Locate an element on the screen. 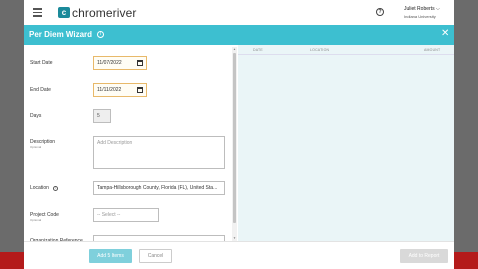 The width and height of the screenshot is (478, 269). wizard-header: Per Diem Wizard i ✕ is located at coordinates (239, 35).